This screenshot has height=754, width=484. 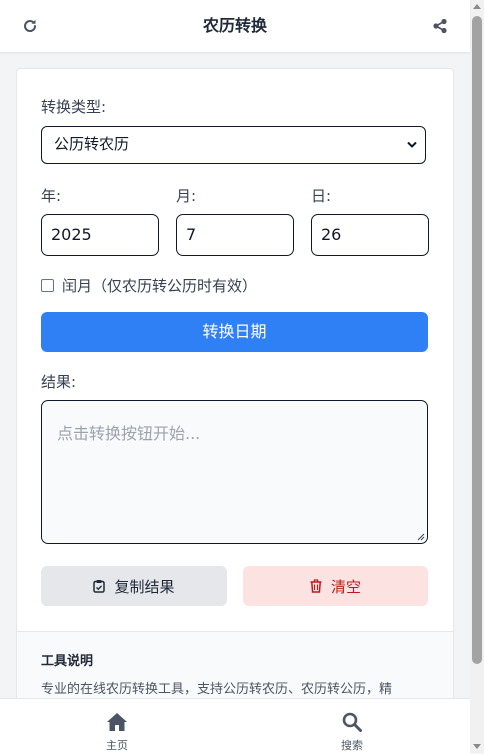 I want to click on share-icon, so click(x=440, y=26).